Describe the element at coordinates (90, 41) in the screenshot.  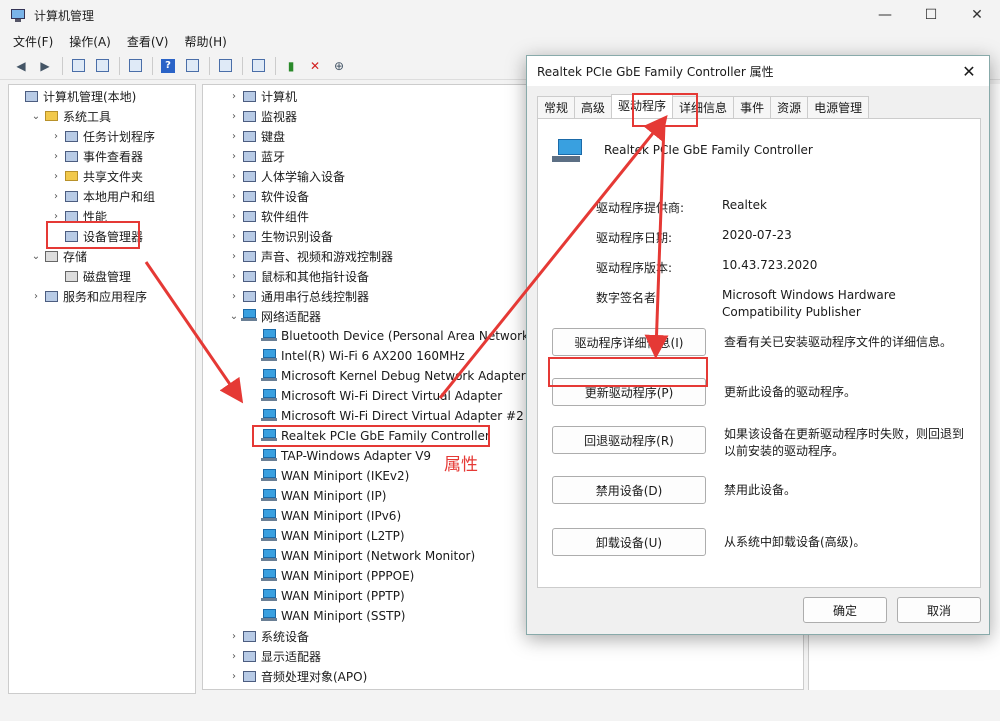
I see `menu-action: 操作(A)` at that location.